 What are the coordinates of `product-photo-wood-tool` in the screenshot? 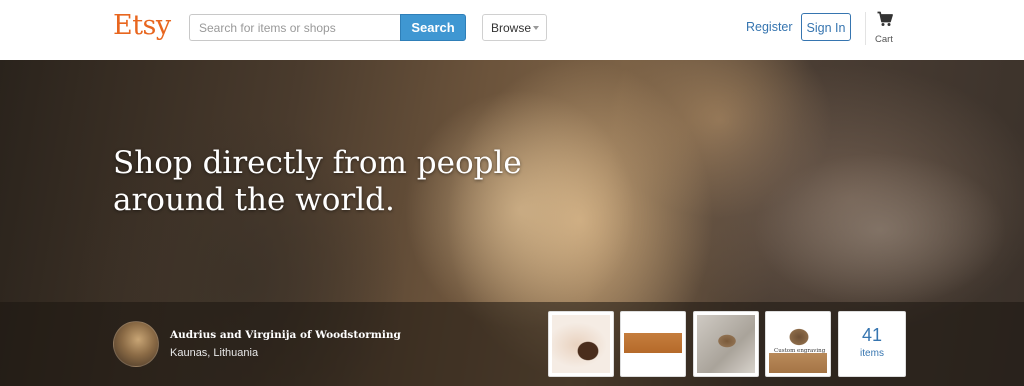 It's located at (726, 344).